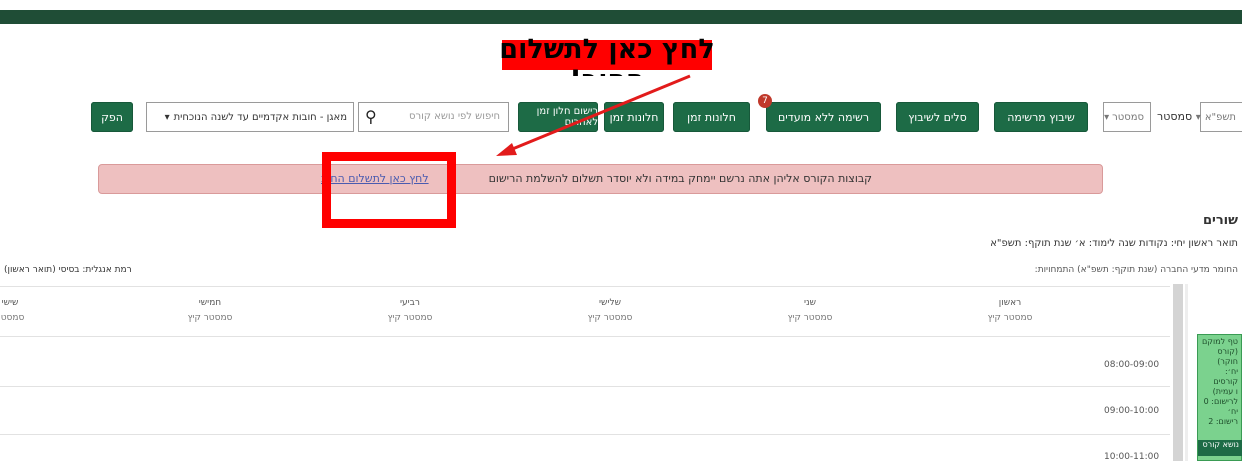  What do you see at coordinates (1225, 376) in the screenshot?
I see `course-card-line: יח׳: קורסים` at bounding box center [1225, 376].